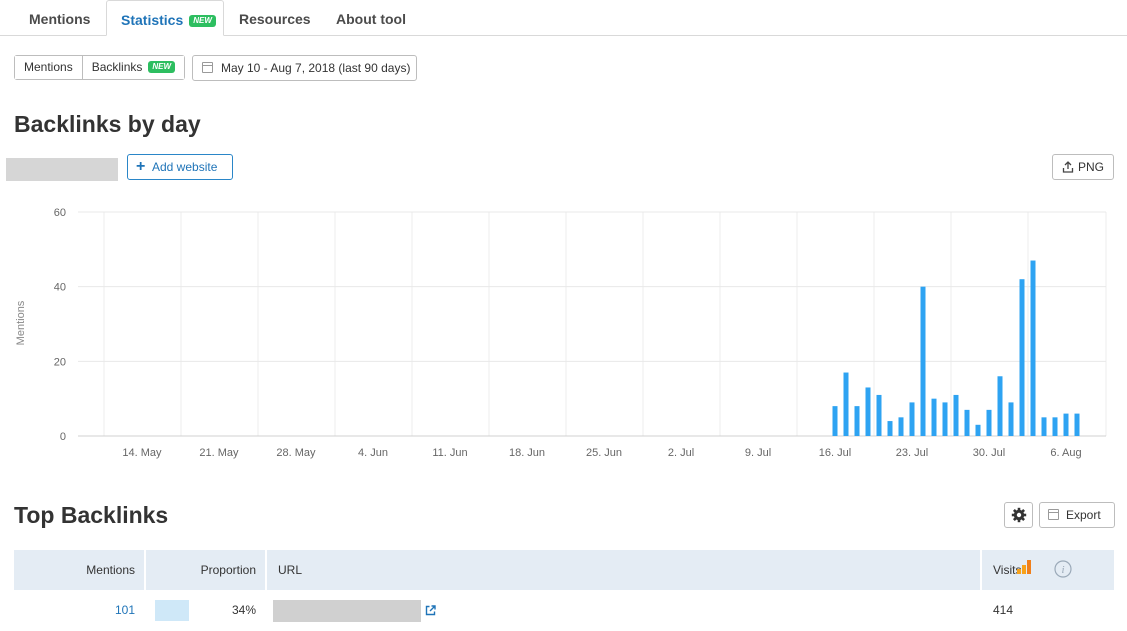 The image size is (1127, 631). Describe the element at coordinates (912, 453) in the screenshot. I see `x-tick-label: 23. Jul` at that location.